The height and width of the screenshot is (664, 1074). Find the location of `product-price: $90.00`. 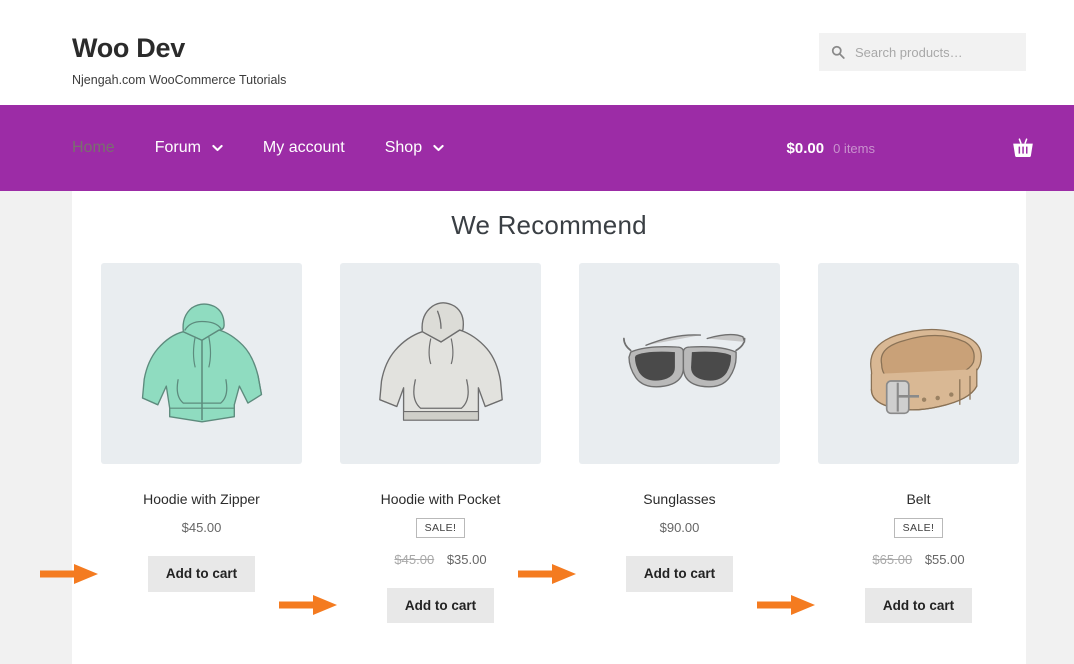

product-price: $90.00 is located at coordinates (679, 528).